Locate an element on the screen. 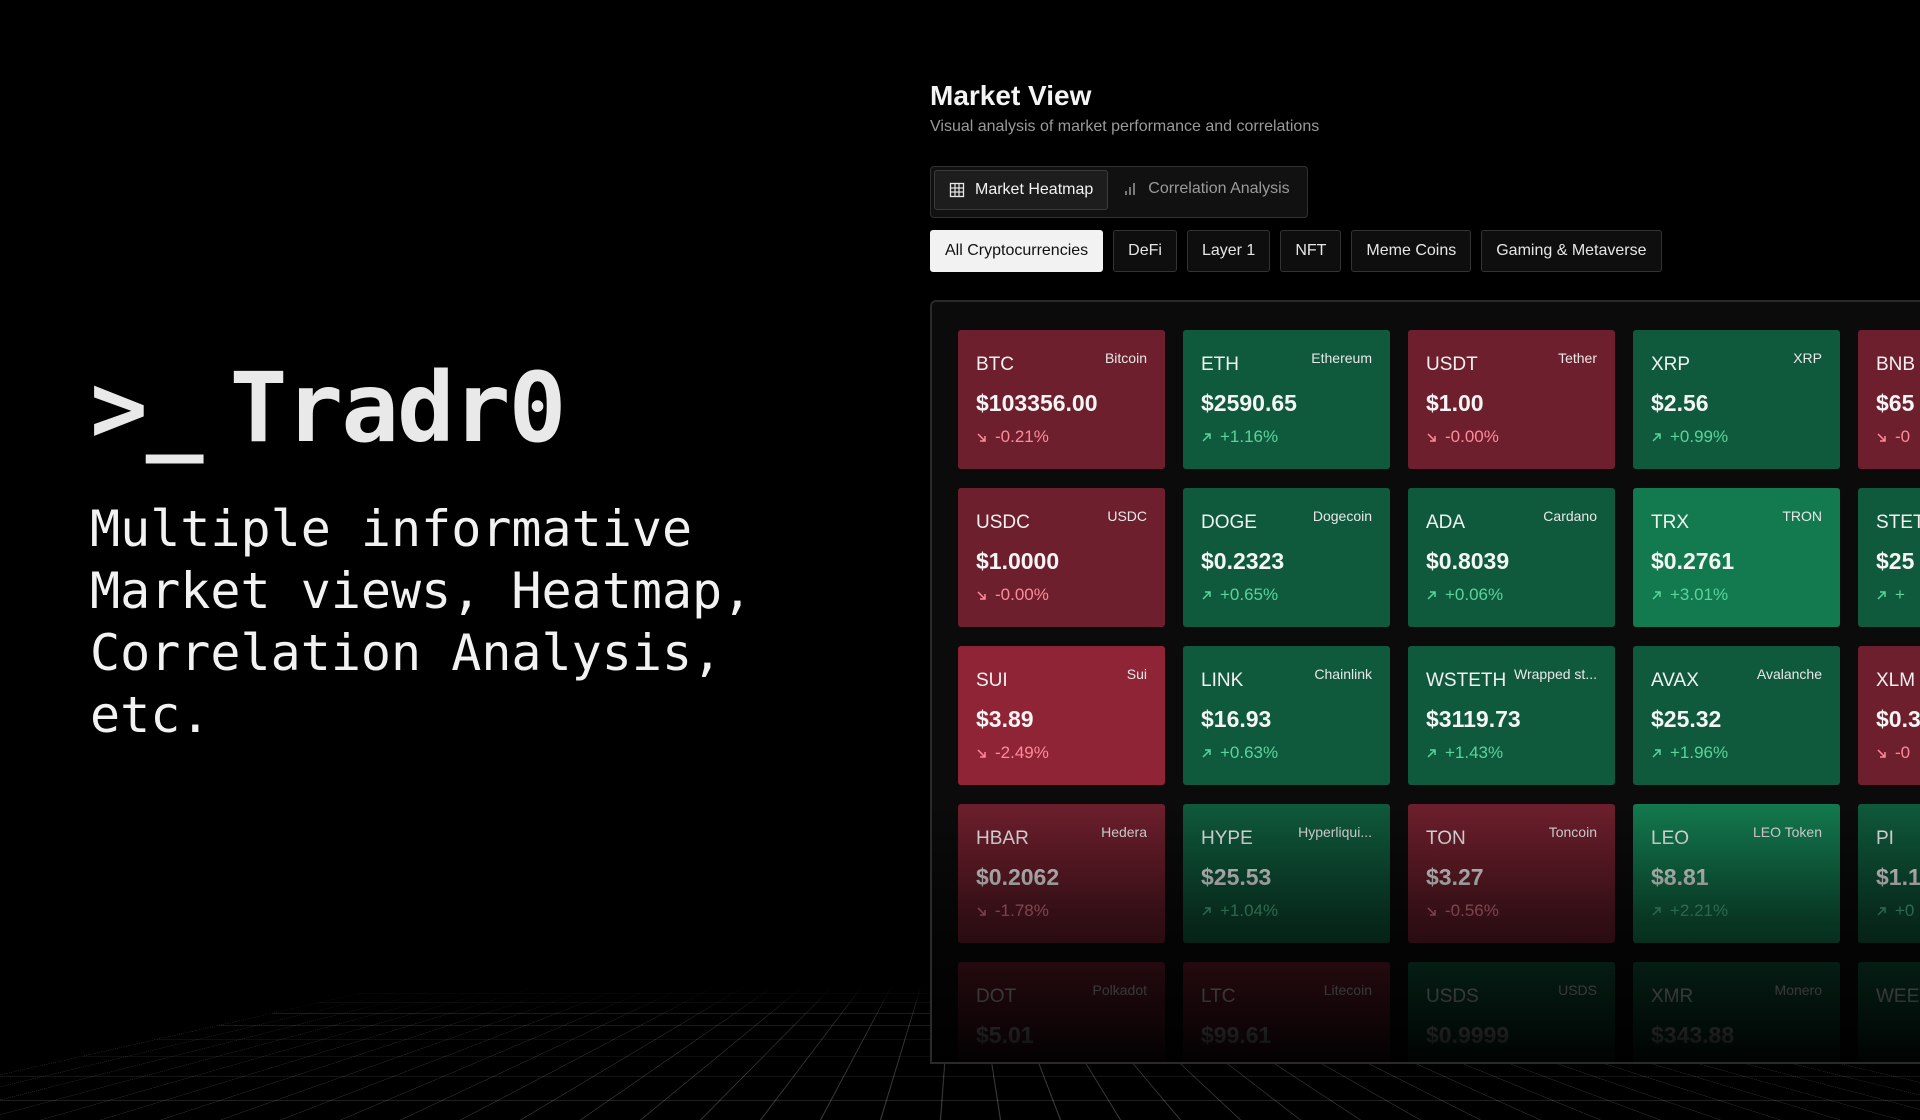  coin-price: $25.53 is located at coordinates (1236, 877).